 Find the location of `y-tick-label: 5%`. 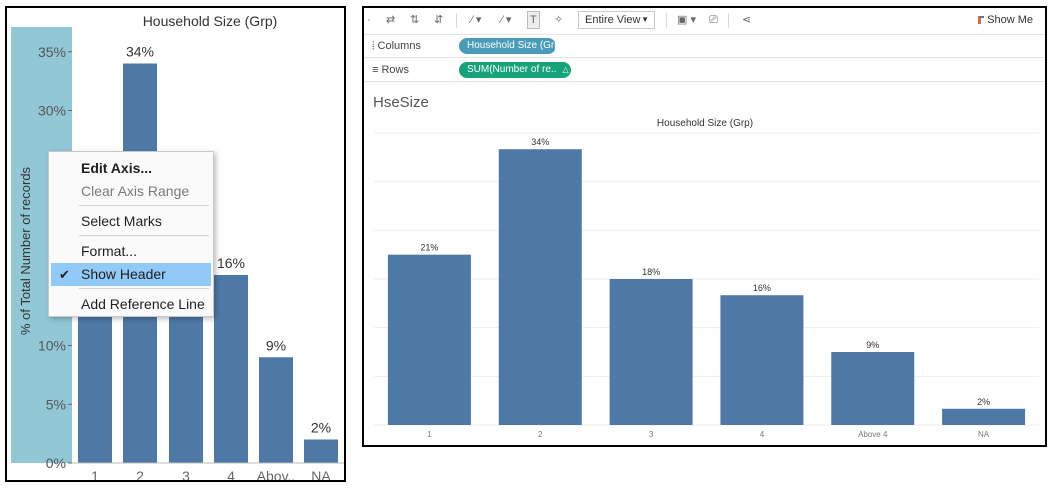

y-tick-label: 5% is located at coordinates (56, 404).